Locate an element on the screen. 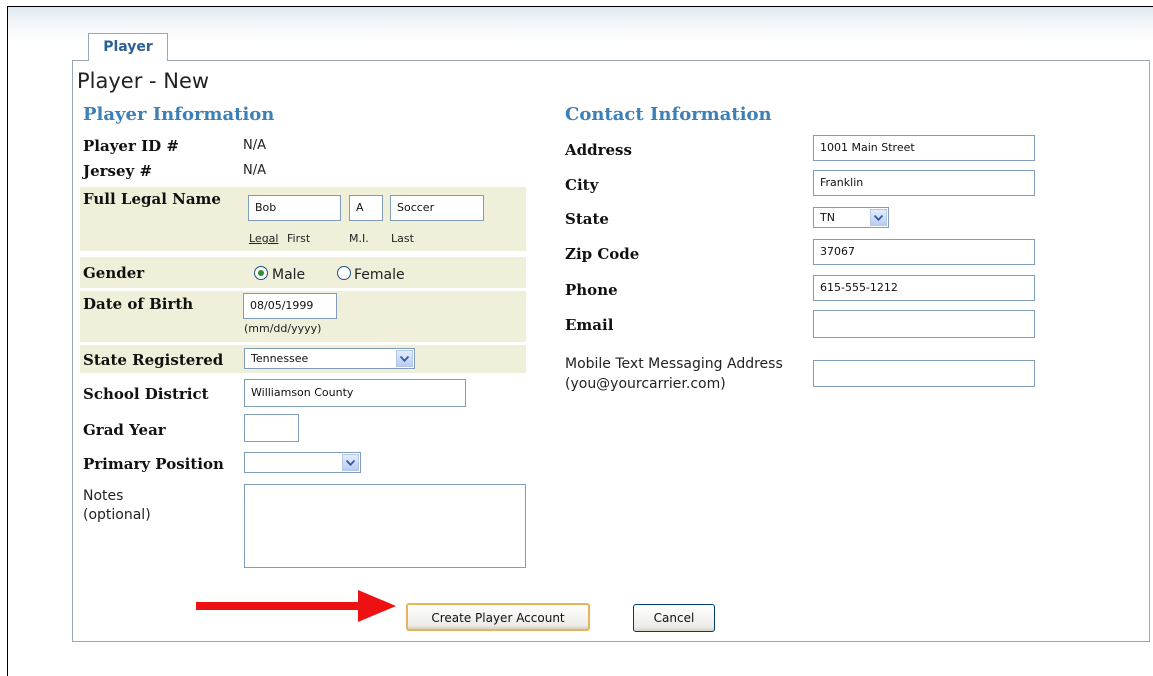  state-registered-select: Tennessee is located at coordinates (329, 358).